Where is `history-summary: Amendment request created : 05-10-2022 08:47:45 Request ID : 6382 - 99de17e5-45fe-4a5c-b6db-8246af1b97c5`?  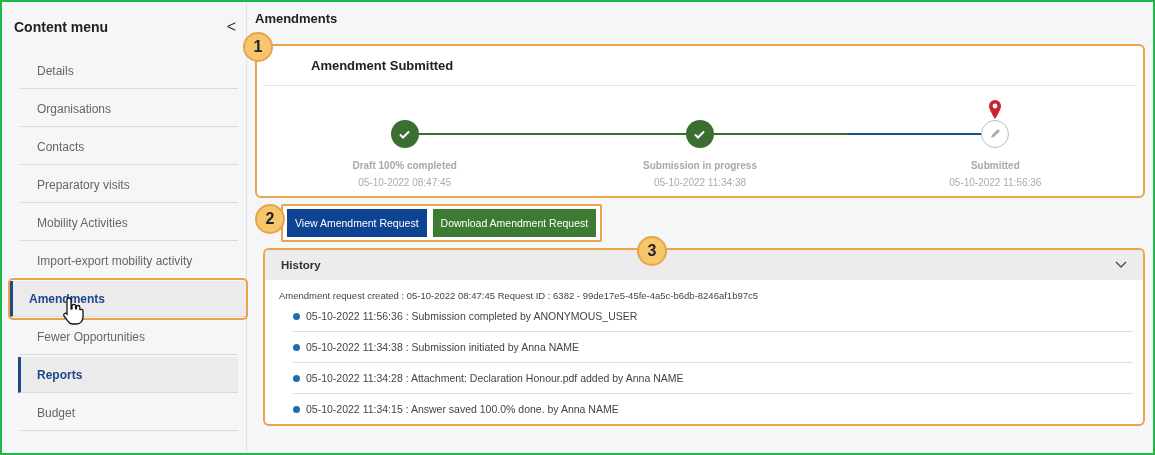
history-summary: Amendment request created : 05-10-2022 08:47:45 Request ID : 6382 - 99de17e5-45fe-4a5c-b6db-8246af1b97c5 is located at coordinates (519, 295).